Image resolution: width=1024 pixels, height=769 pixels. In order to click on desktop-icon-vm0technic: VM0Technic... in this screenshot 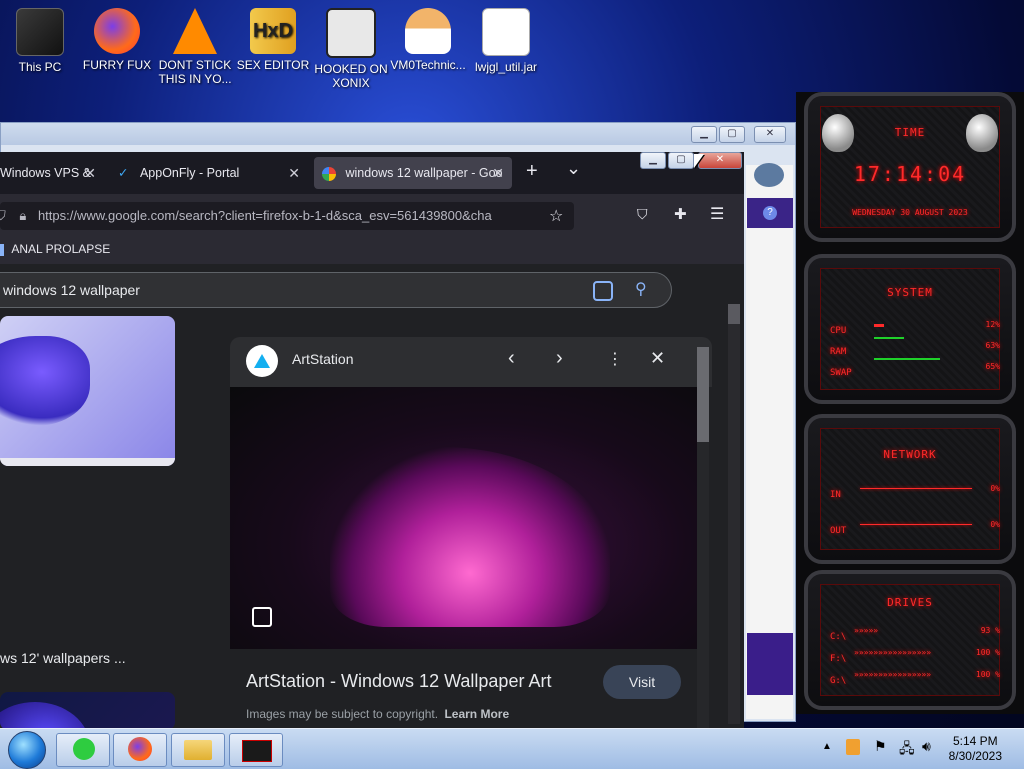, I will do `click(428, 40)`.